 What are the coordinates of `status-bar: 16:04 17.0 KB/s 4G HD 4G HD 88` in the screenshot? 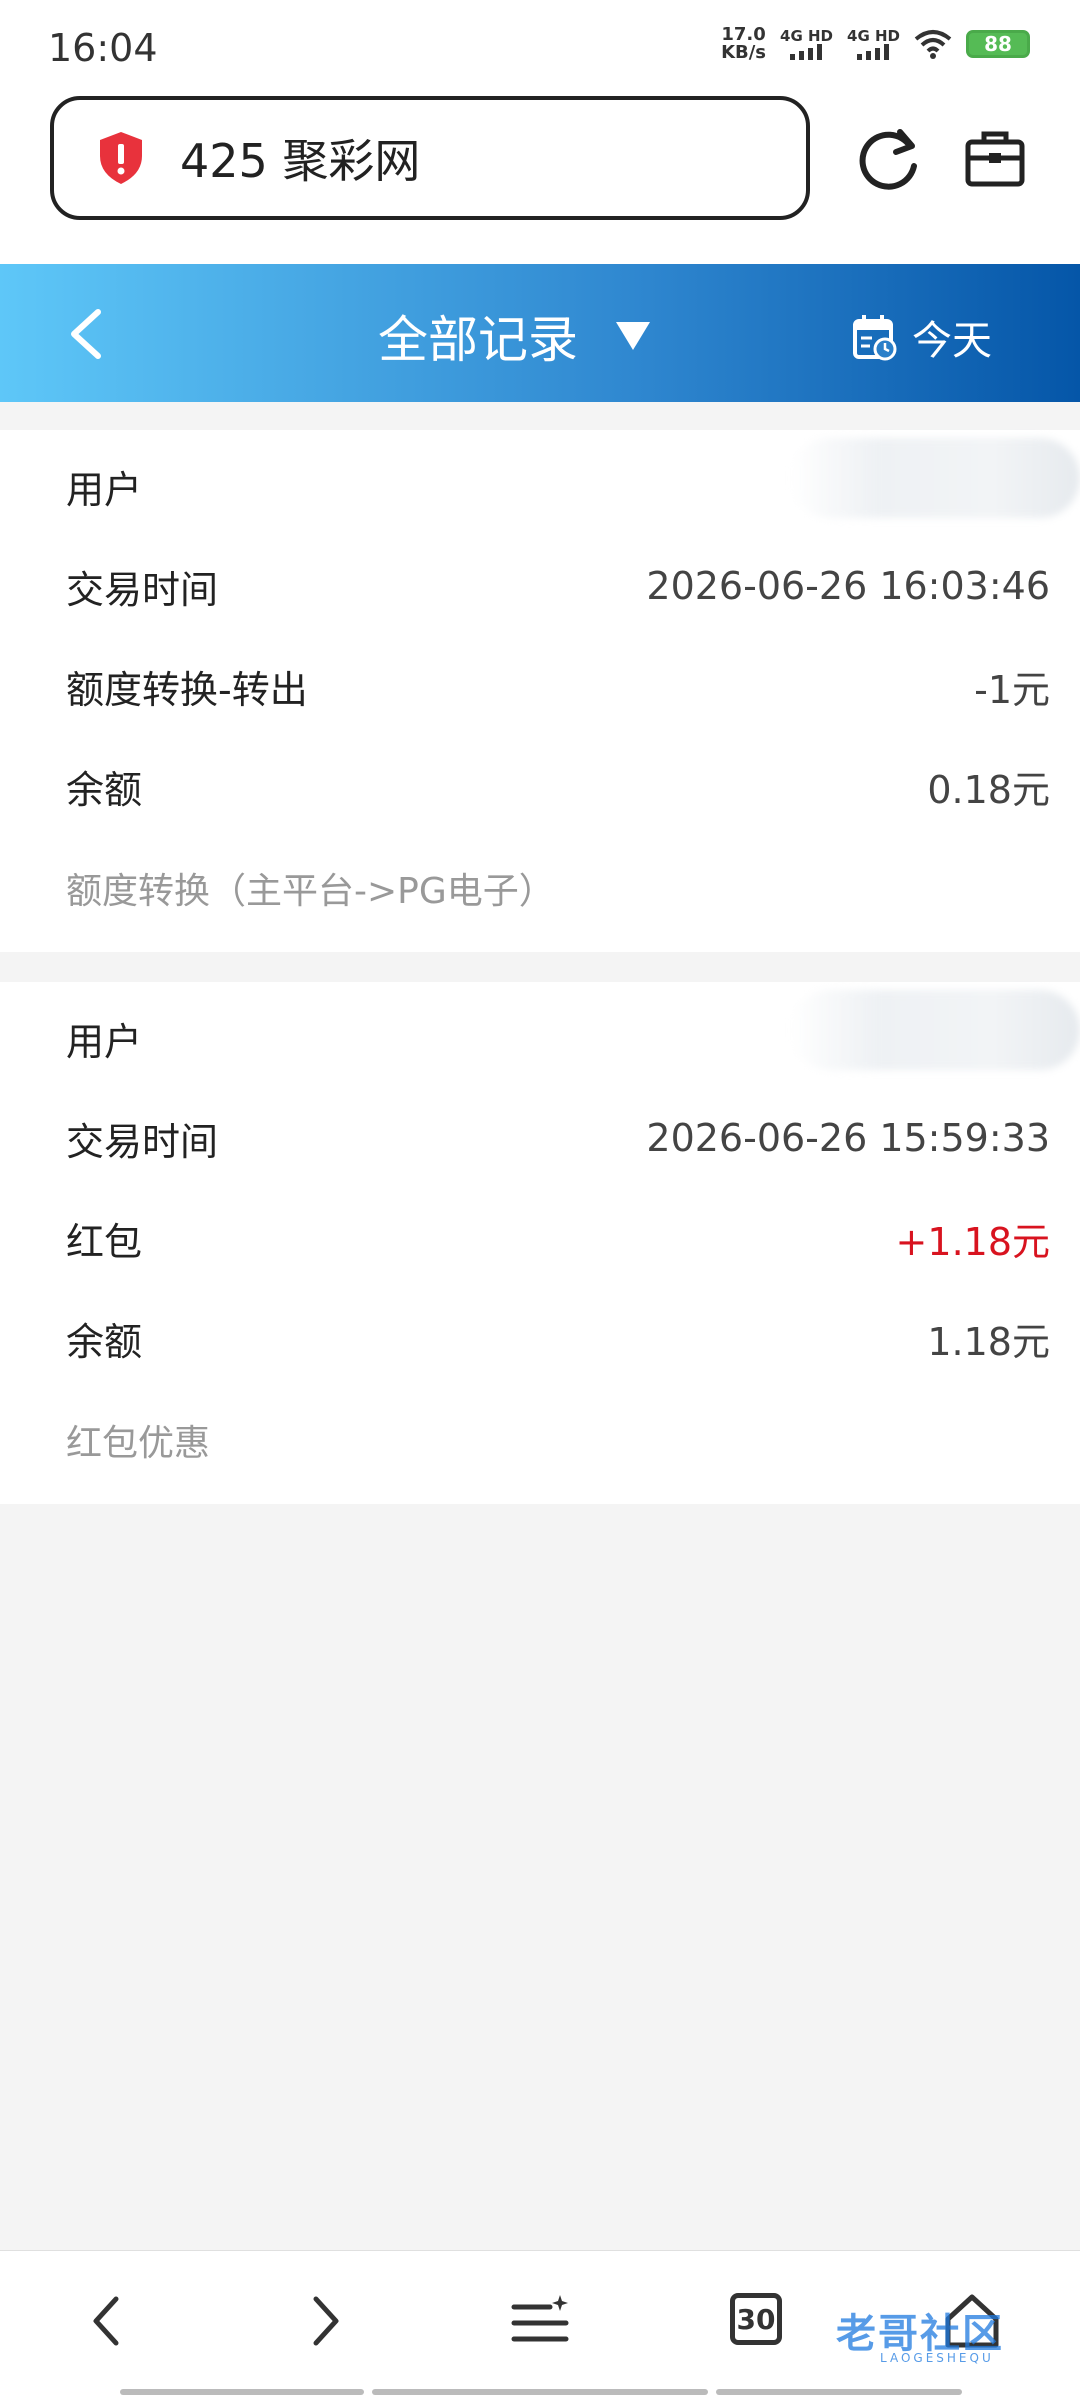 It's located at (540, 48).